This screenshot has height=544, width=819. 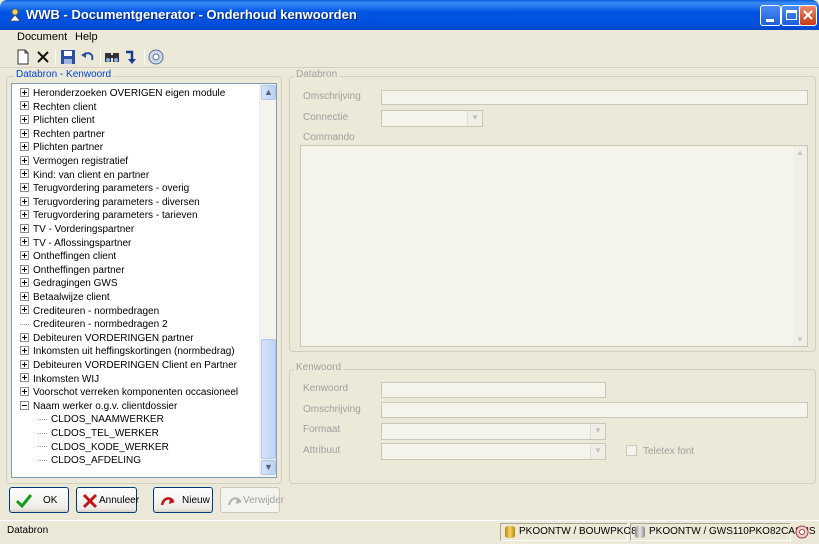 I want to click on scroll-thumb, so click(x=268, y=399).